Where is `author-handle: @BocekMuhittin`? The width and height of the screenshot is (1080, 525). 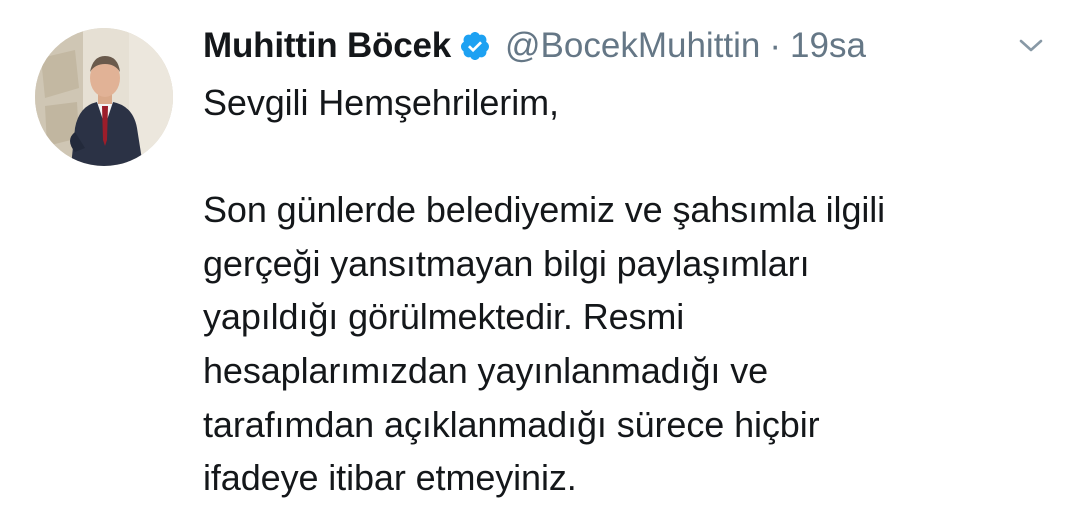 author-handle: @BocekMuhittin is located at coordinates (632, 46).